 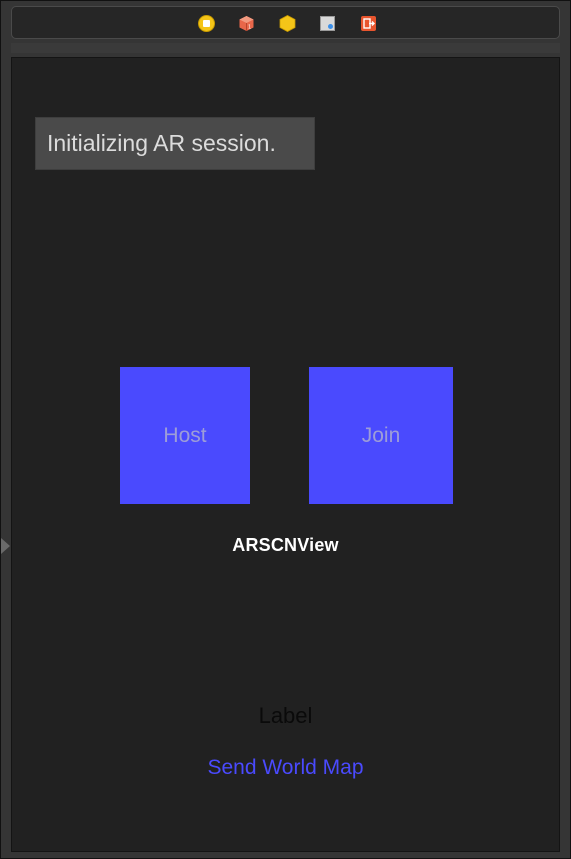 What do you see at coordinates (368, 23) in the screenshot?
I see `exit-icon` at bounding box center [368, 23].